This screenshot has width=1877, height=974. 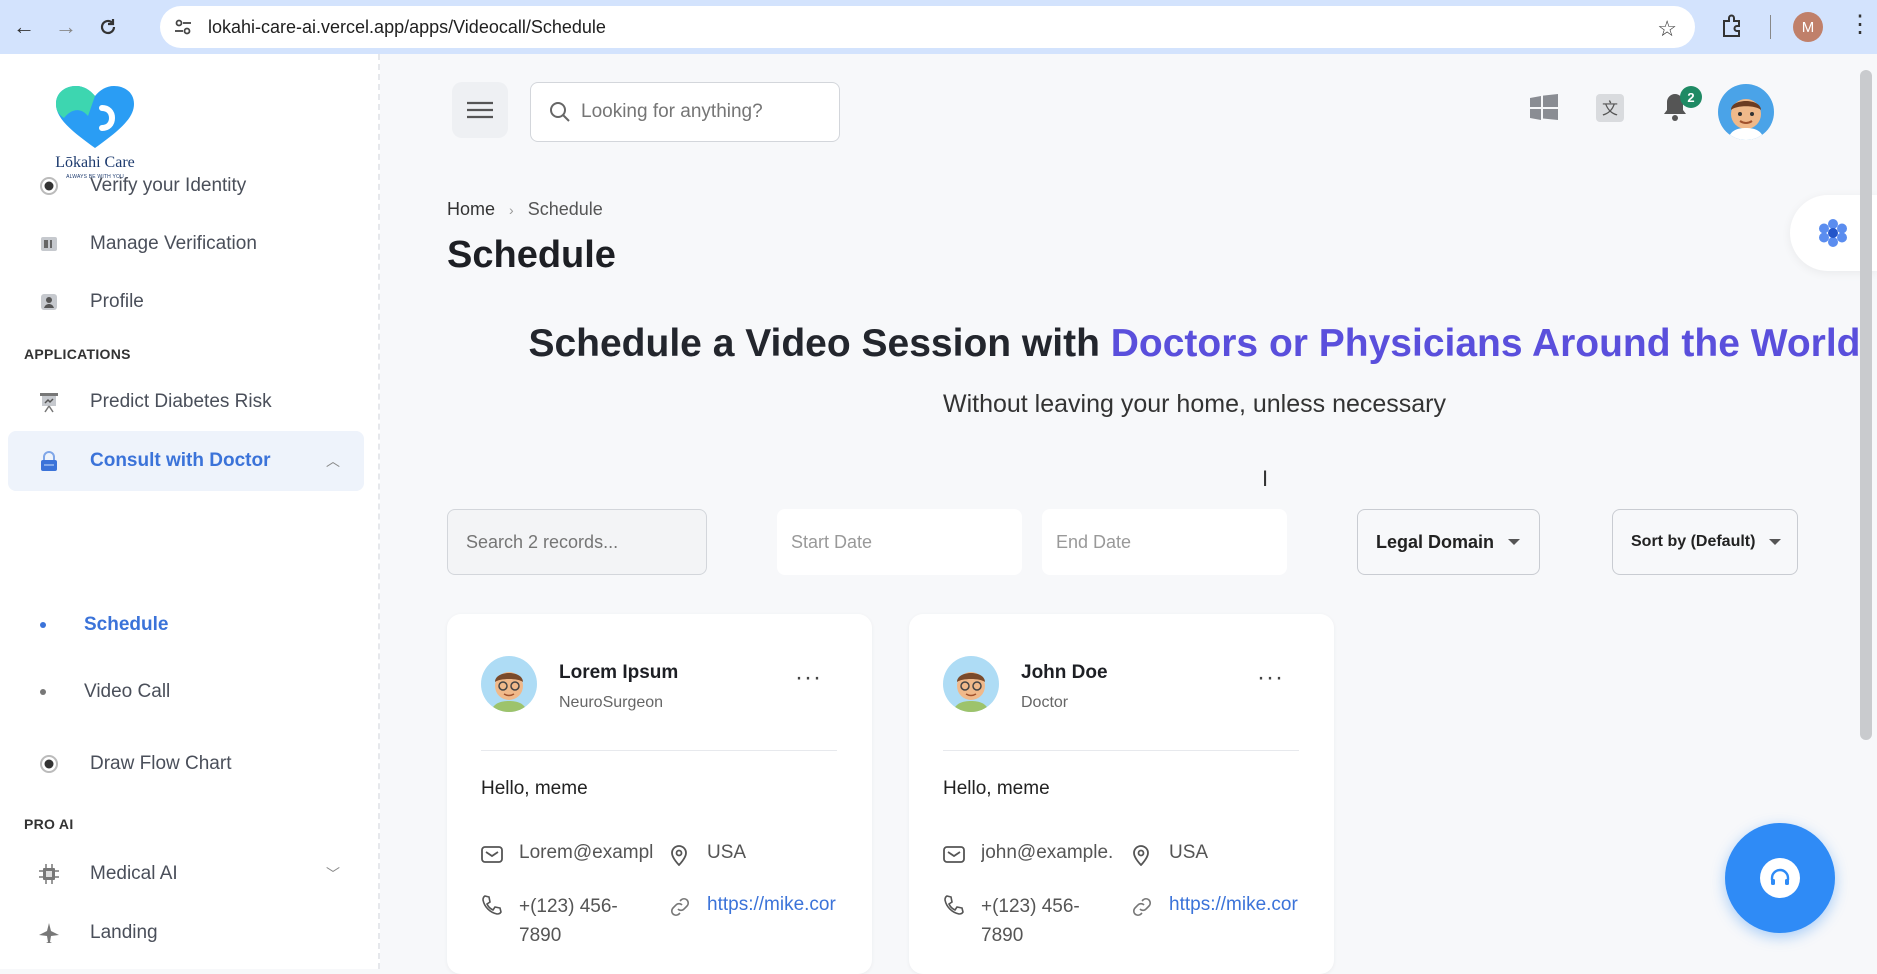 I want to click on hero-title-highlight: Doctors or Physicians Around the World, so click(x=1485, y=343).